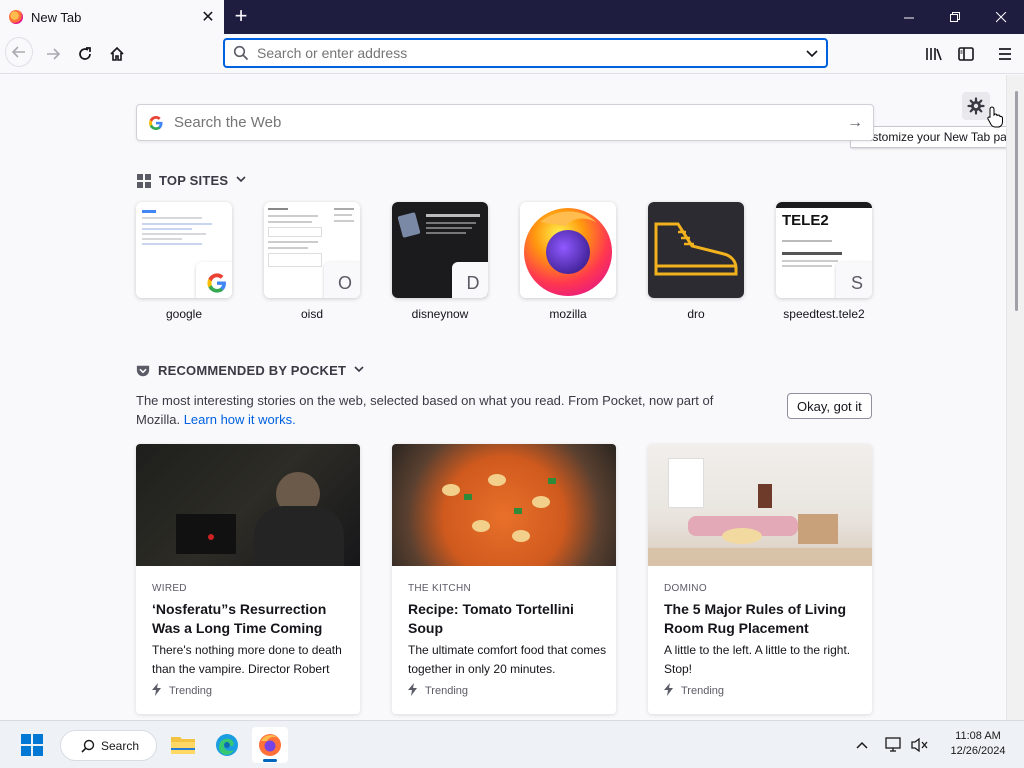  Describe the element at coordinates (240, 419) in the screenshot. I see `learn-how-link: Learn how it works.` at that location.